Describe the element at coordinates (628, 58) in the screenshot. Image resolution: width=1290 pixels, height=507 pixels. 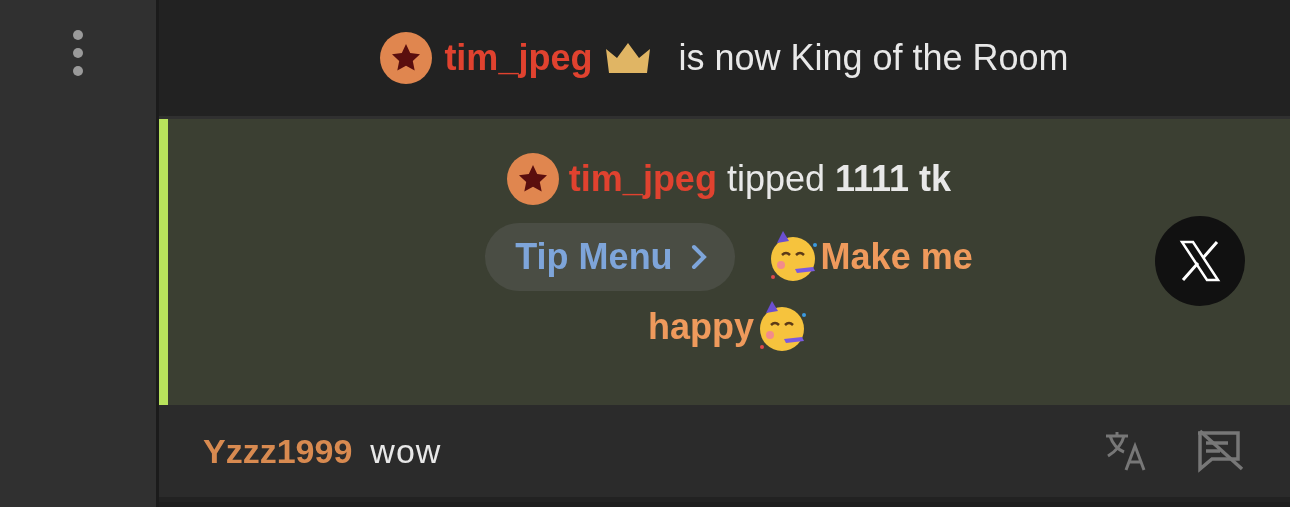
I see `crown-icon` at that location.